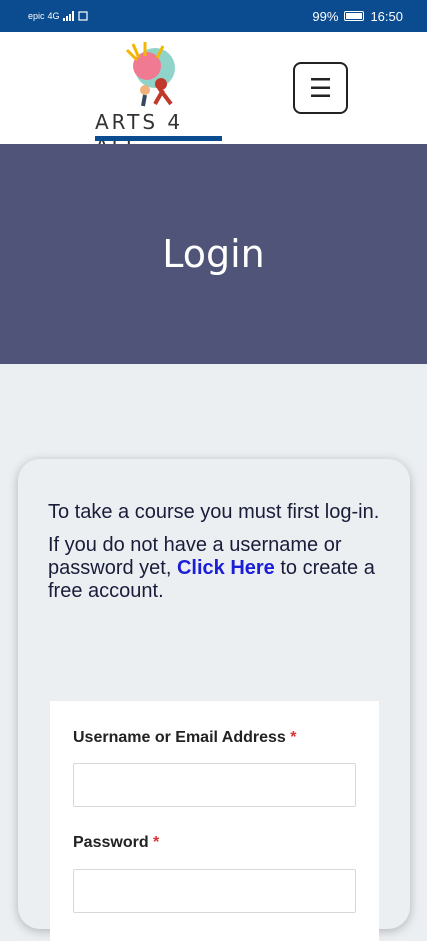 The width and height of the screenshot is (427, 941). What do you see at coordinates (386, 16) in the screenshot?
I see `clock: 16:50` at bounding box center [386, 16].